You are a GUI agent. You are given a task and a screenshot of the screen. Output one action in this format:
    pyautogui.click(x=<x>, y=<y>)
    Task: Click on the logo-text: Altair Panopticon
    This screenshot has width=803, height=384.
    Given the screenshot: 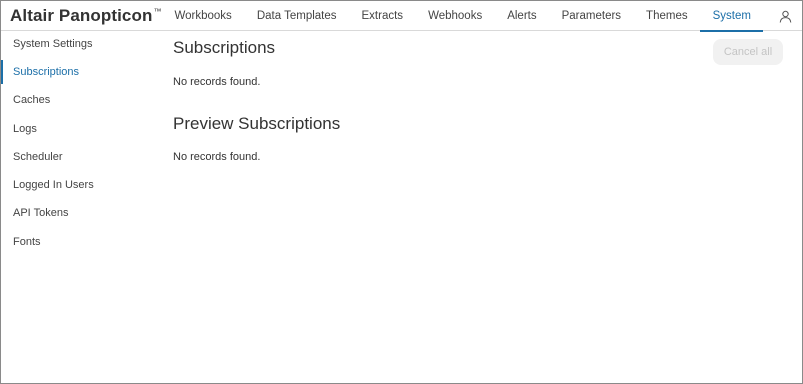 What is the action you would take?
    pyautogui.click(x=81, y=15)
    